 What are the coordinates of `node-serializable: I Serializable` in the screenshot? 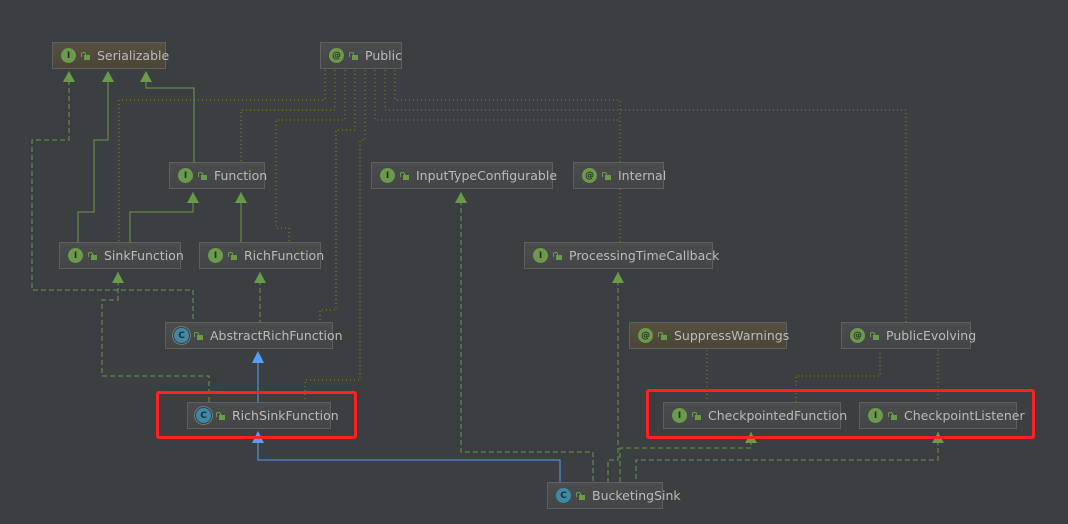 It's located at (111, 55).